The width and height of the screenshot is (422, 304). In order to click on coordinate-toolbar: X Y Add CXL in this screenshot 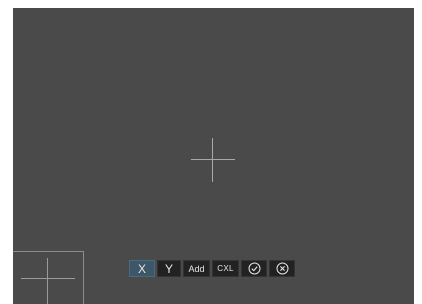, I will do `click(212, 268)`.